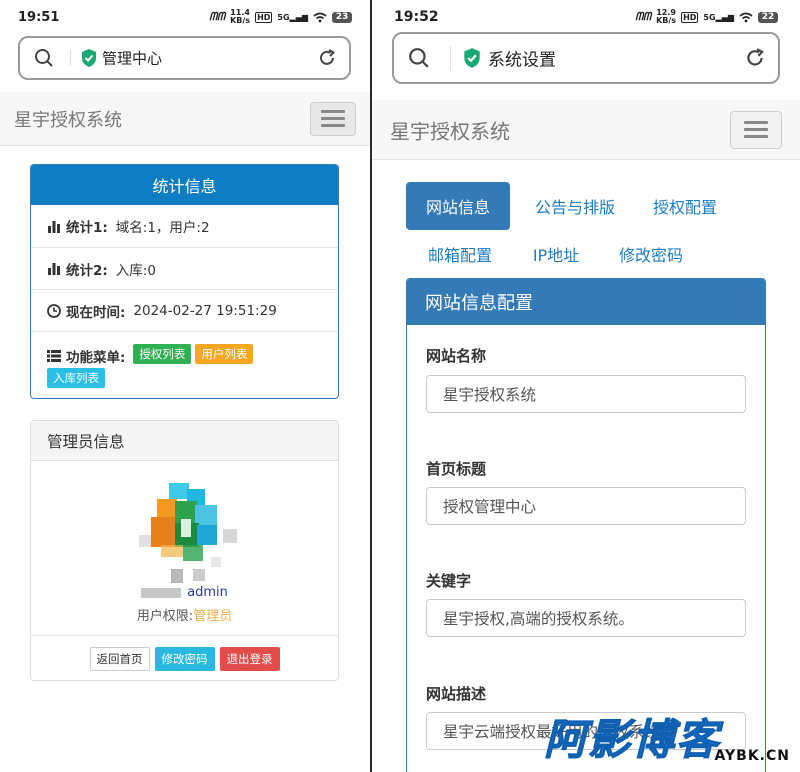 Image resolution: width=800 pixels, height=772 pixels. Describe the element at coordinates (240, 16) in the screenshot. I see `net-speed: 11.4 KB/s` at that location.